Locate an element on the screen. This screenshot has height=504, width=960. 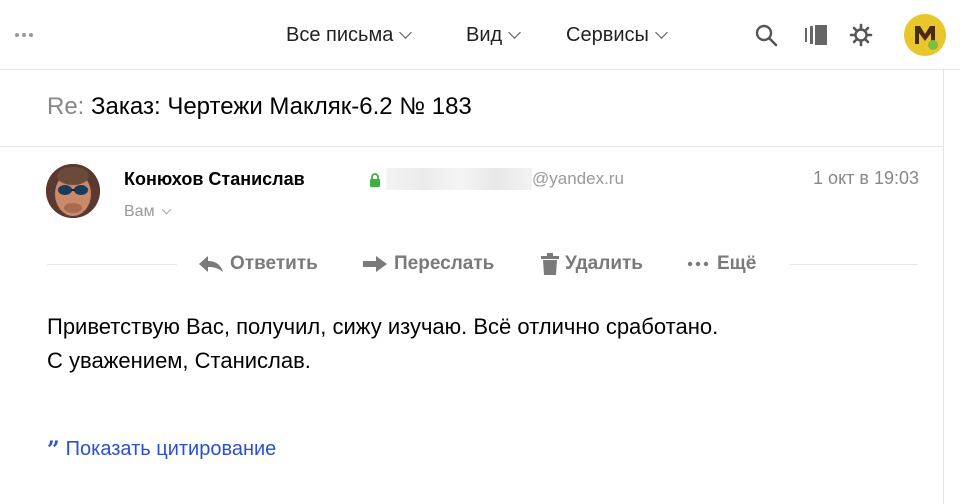
menu-view-label: Вид is located at coordinates (484, 35).